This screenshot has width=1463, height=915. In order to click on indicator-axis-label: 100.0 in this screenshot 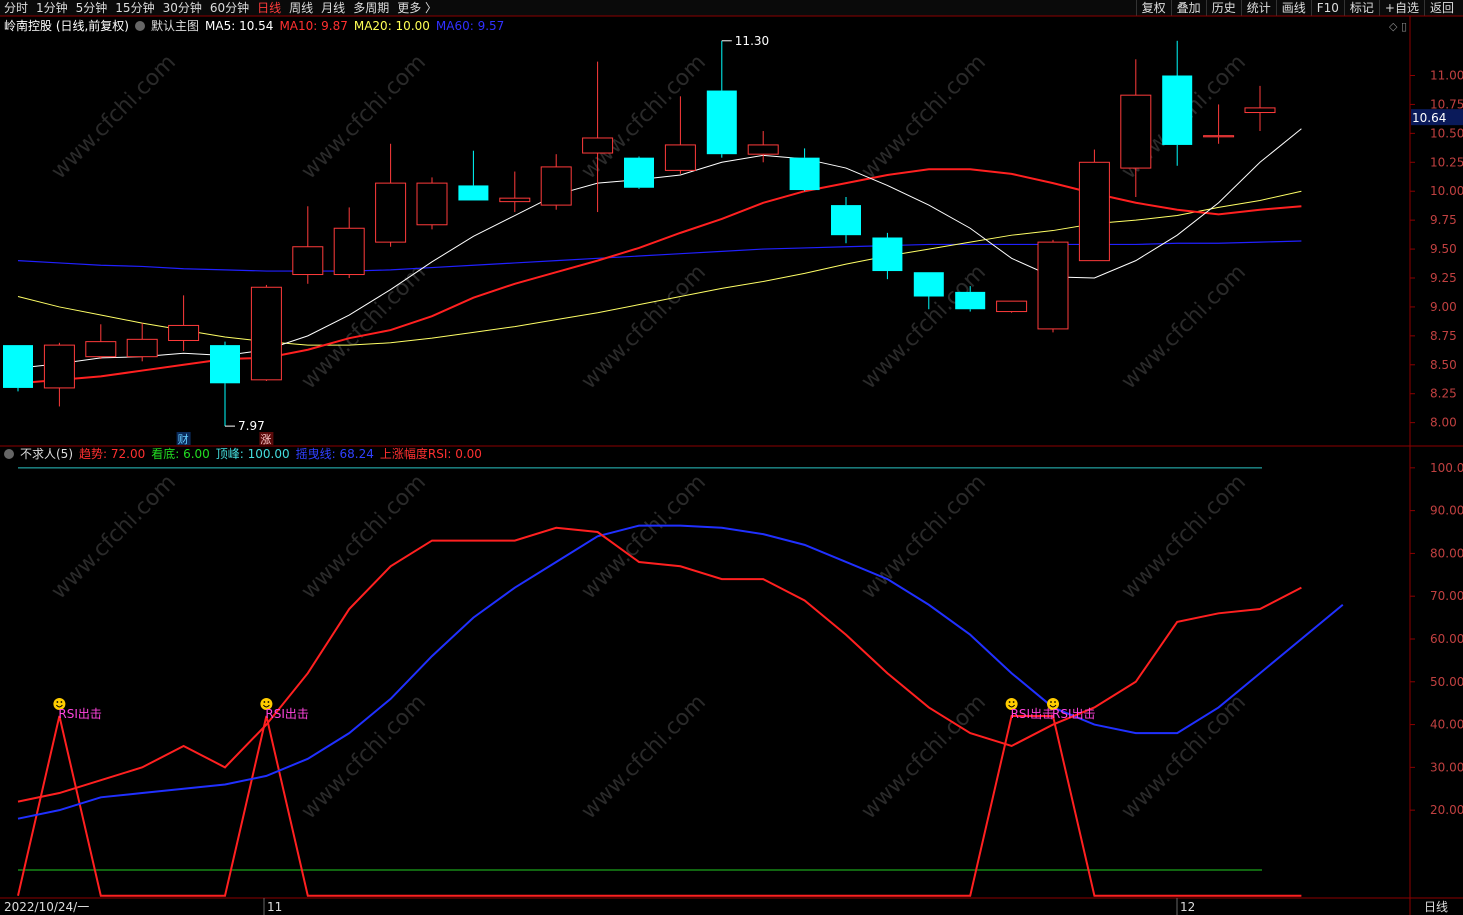, I will do `click(1446, 468)`.